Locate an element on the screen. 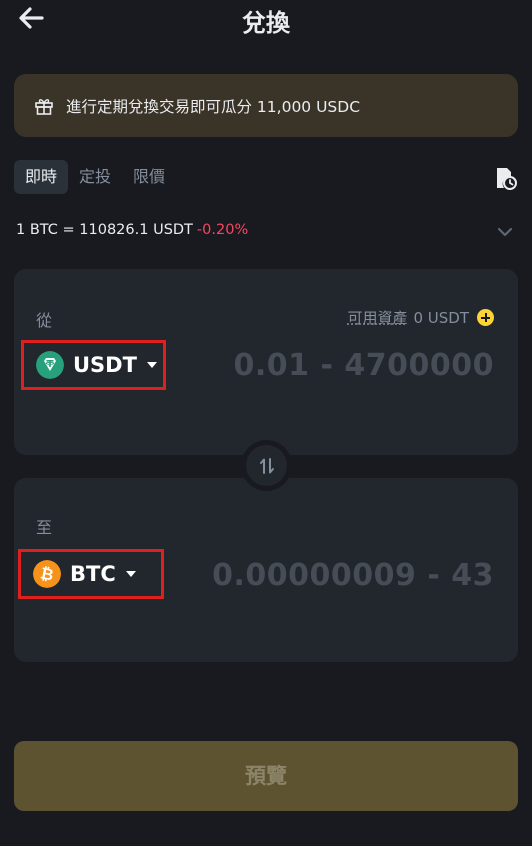 This screenshot has height=846, width=532. to-amount-input: 0.00000009 - 43 is located at coordinates (353, 575).